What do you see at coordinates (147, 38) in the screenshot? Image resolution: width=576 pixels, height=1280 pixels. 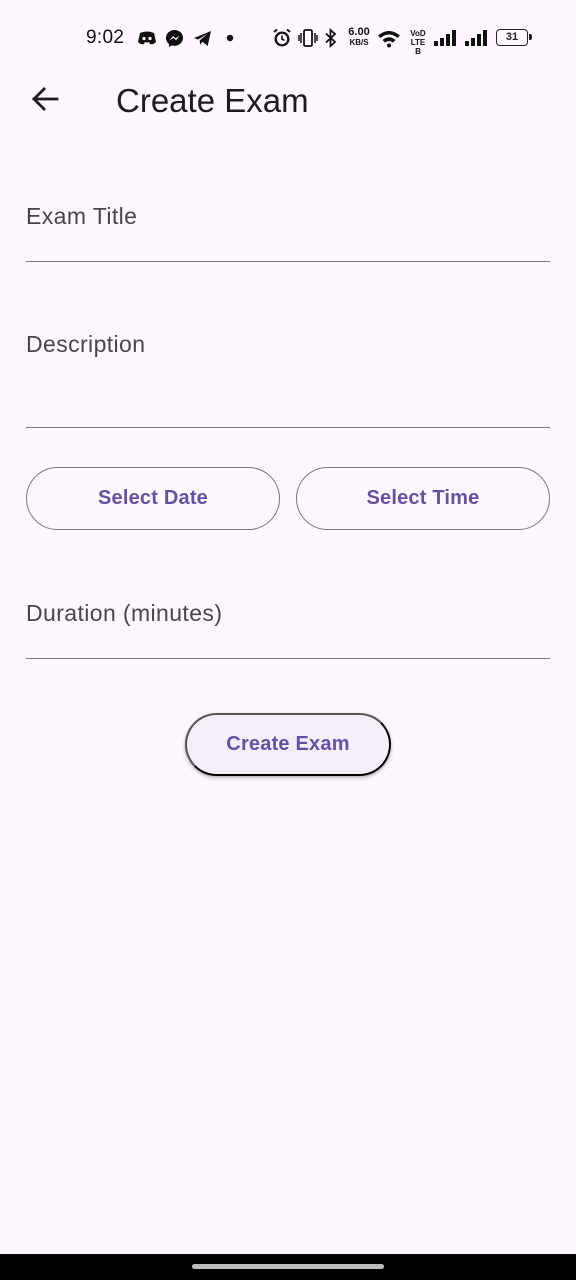 I see `discord-icon` at bounding box center [147, 38].